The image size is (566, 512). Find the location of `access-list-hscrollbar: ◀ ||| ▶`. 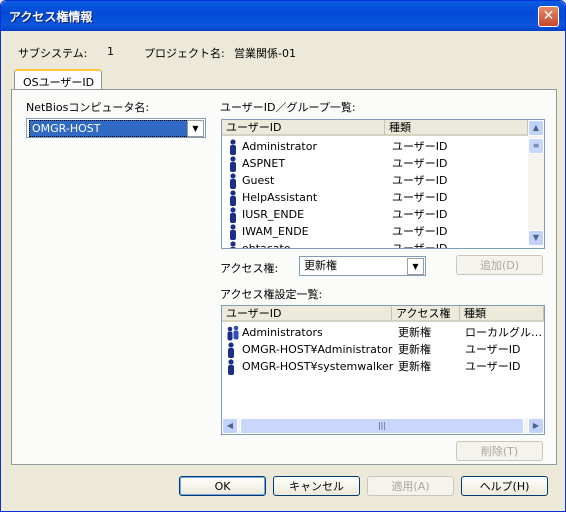

access-list-hscrollbar: ◀ ||| ▶ is located at coordinates (383, 426).